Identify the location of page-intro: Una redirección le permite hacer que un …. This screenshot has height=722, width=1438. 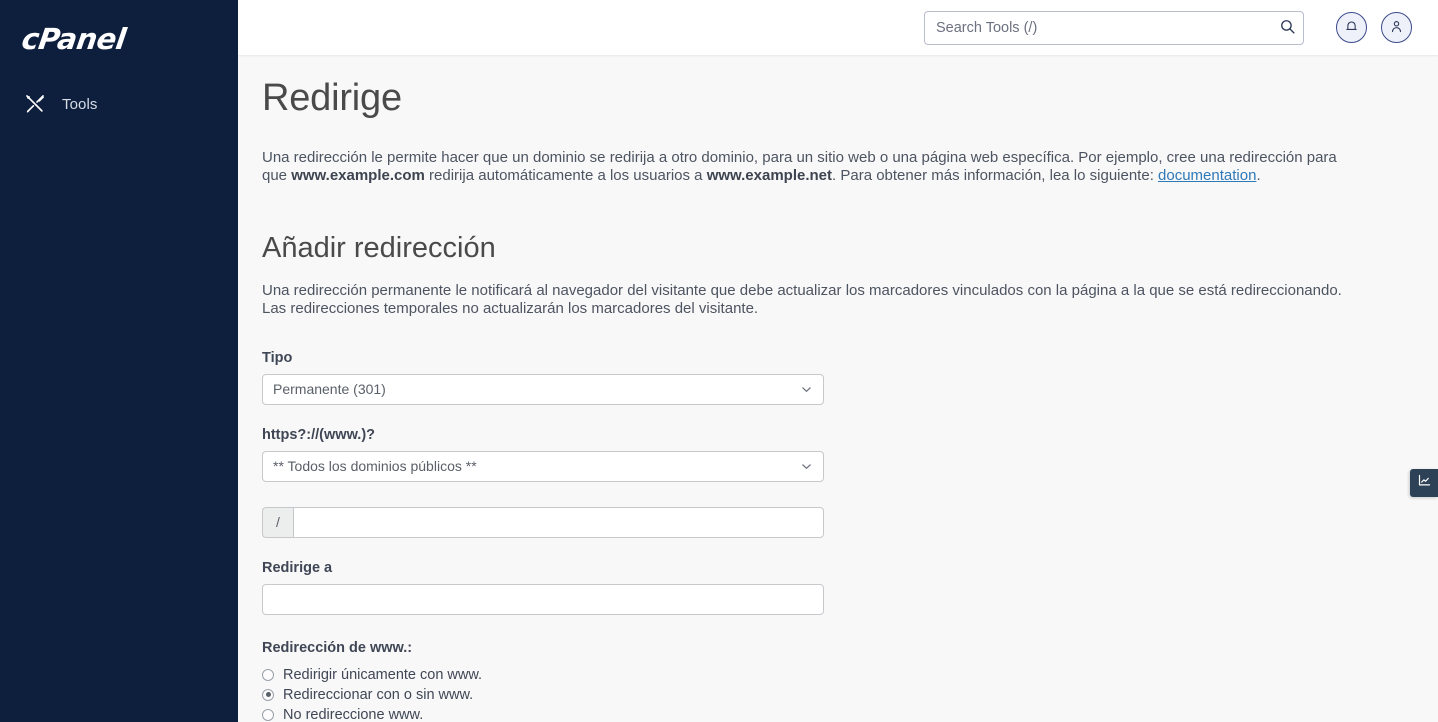
(807, 153).